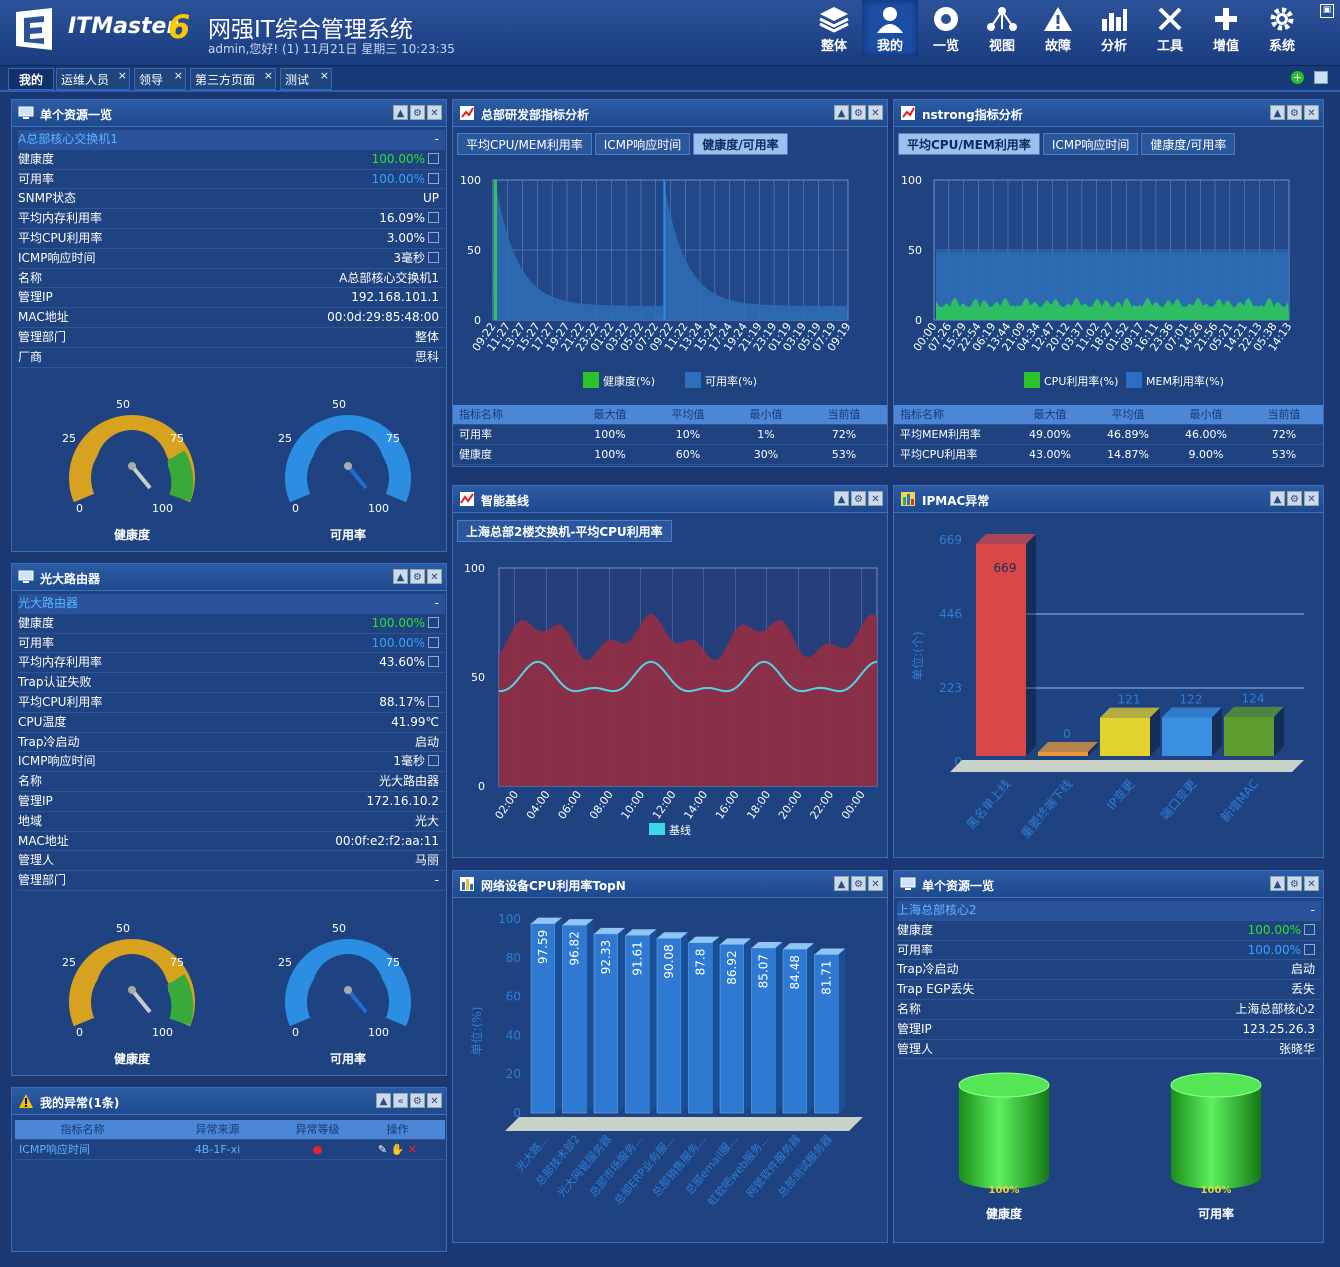 The height and width of the screenshot is (1267, 1340). Describe the element at coordinates (1002, 28) in the screenshot. I see `nav-view: 视图` at that location.